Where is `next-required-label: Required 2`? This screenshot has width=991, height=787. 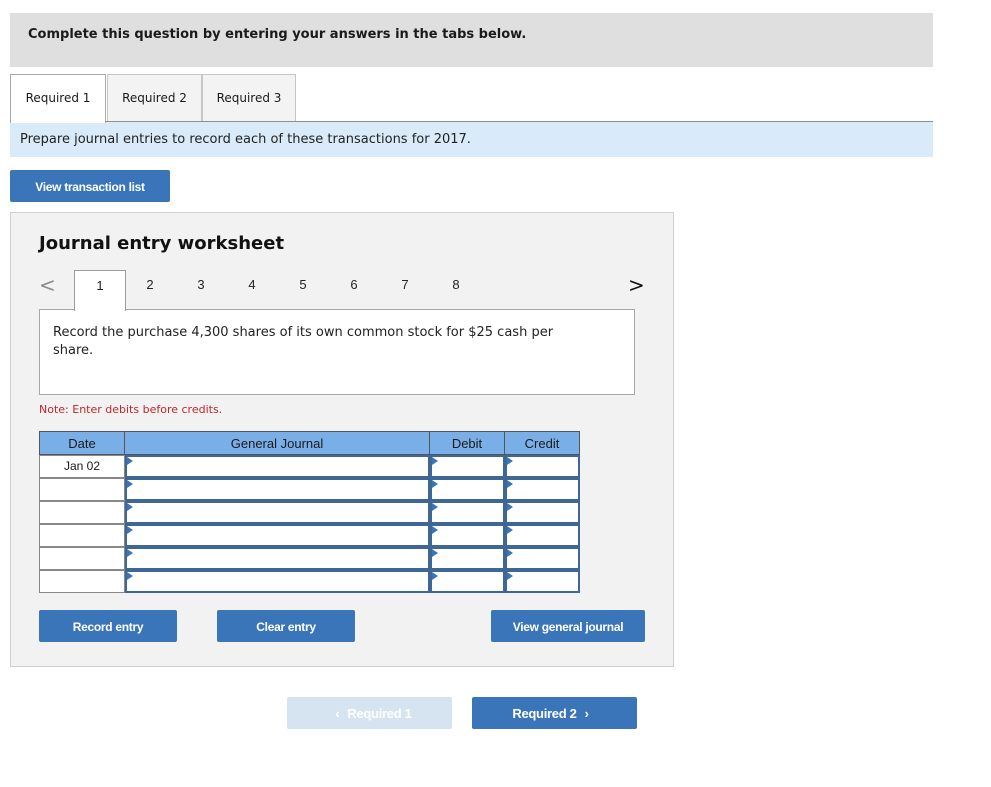 next-required-label: Required 2 is located at coordinates (544, 713).